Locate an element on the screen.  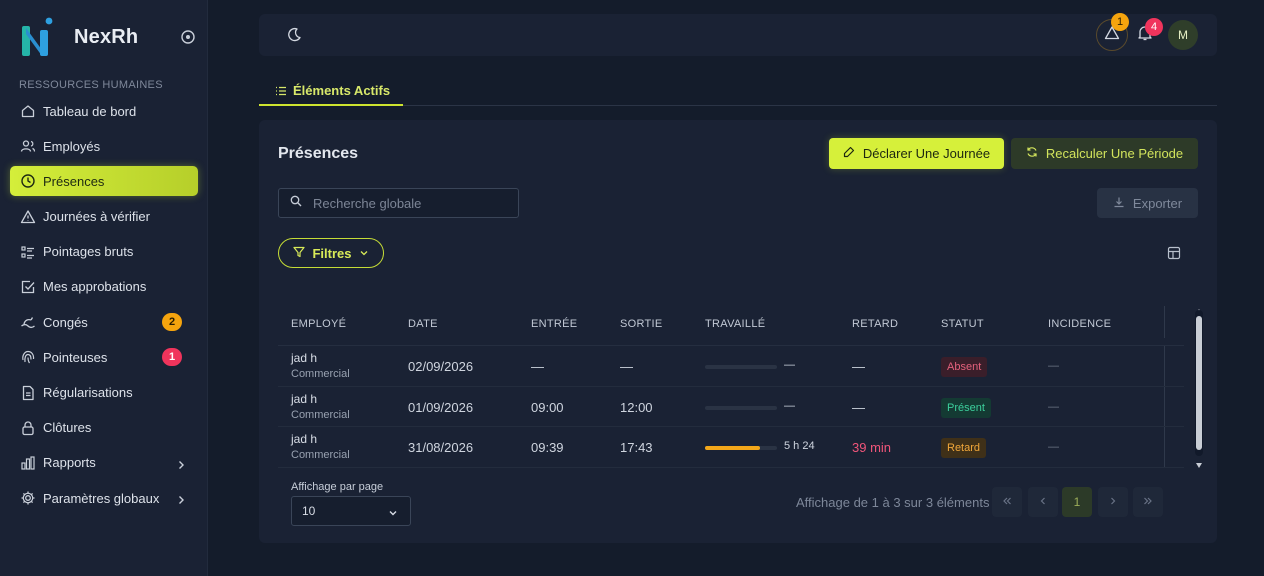
sidebar-item-pointeuses: Pointeuses 1 is located at coordinates (104, 357).